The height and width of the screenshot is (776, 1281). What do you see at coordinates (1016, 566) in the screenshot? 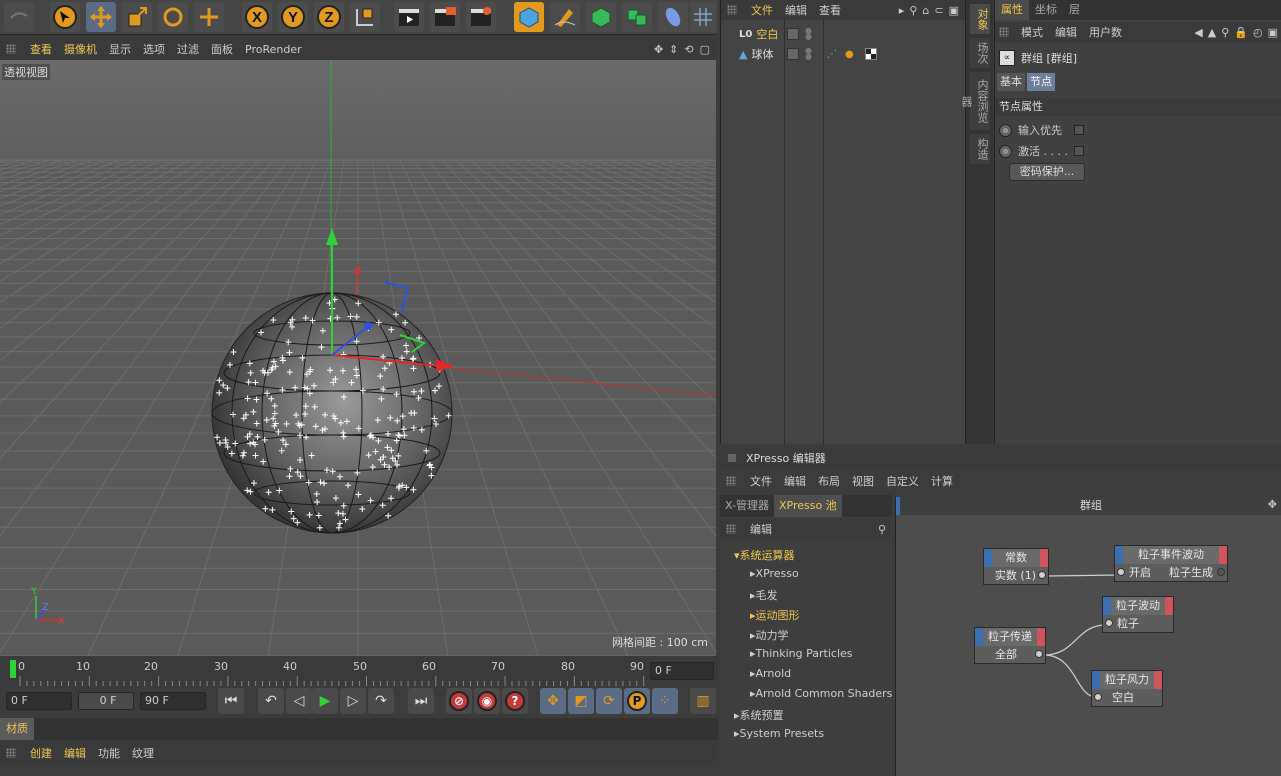
I see `node-constant: 常数 实数 (1)` at bounding box center [1016, 566].